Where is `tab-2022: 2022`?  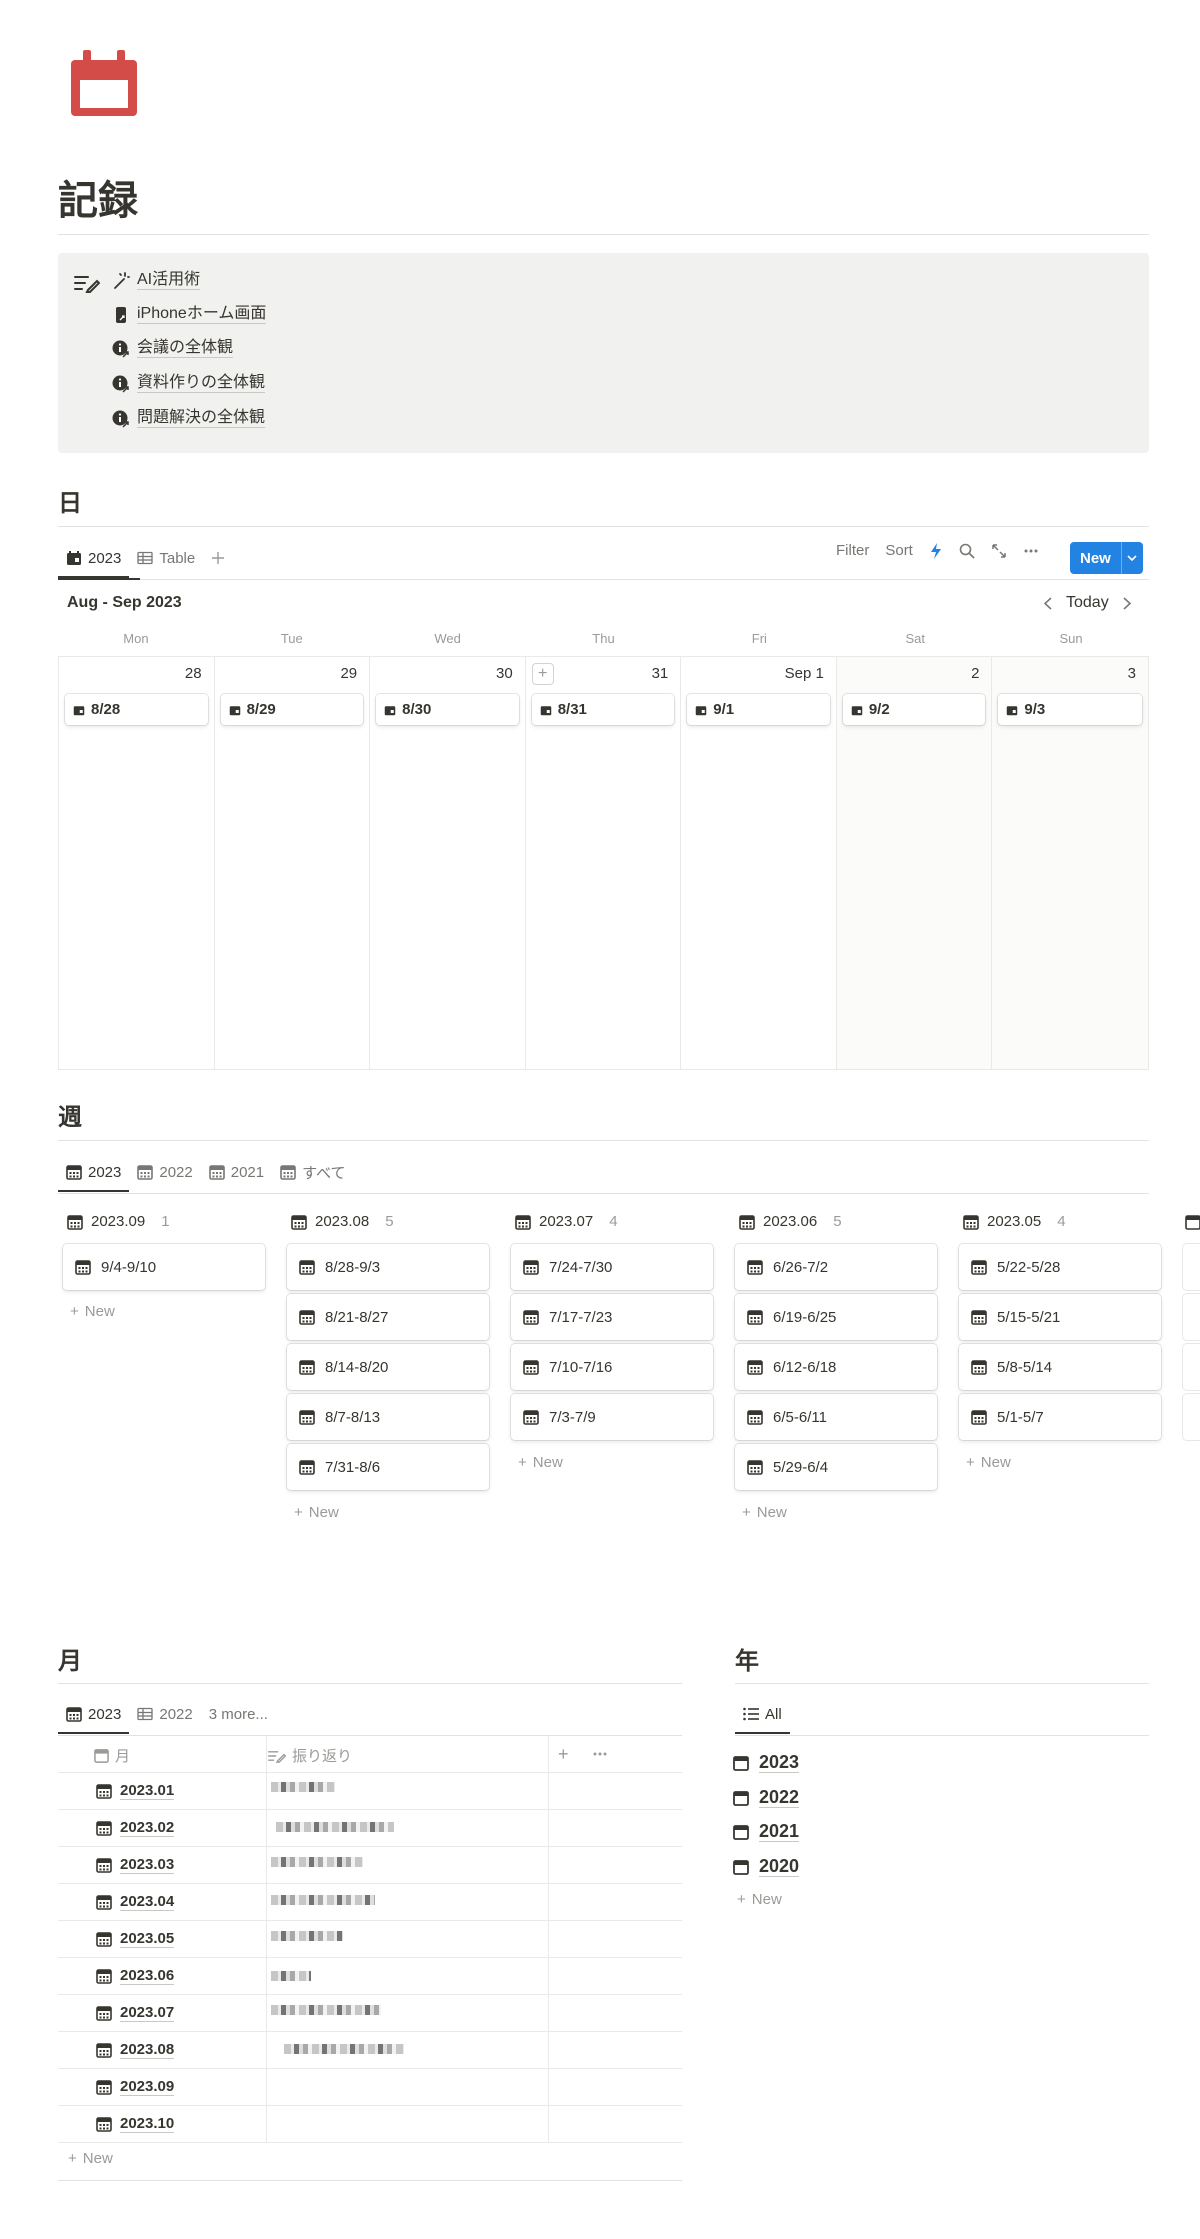 tab-2022: 2022 is located at coordinates (164, 1172).